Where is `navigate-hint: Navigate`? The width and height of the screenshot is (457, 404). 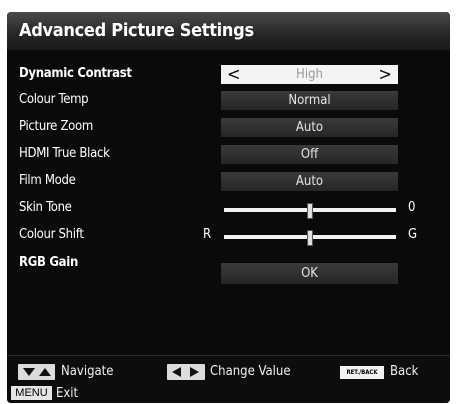 navigate-hint: Navigate is located at coordinates (87, 371).